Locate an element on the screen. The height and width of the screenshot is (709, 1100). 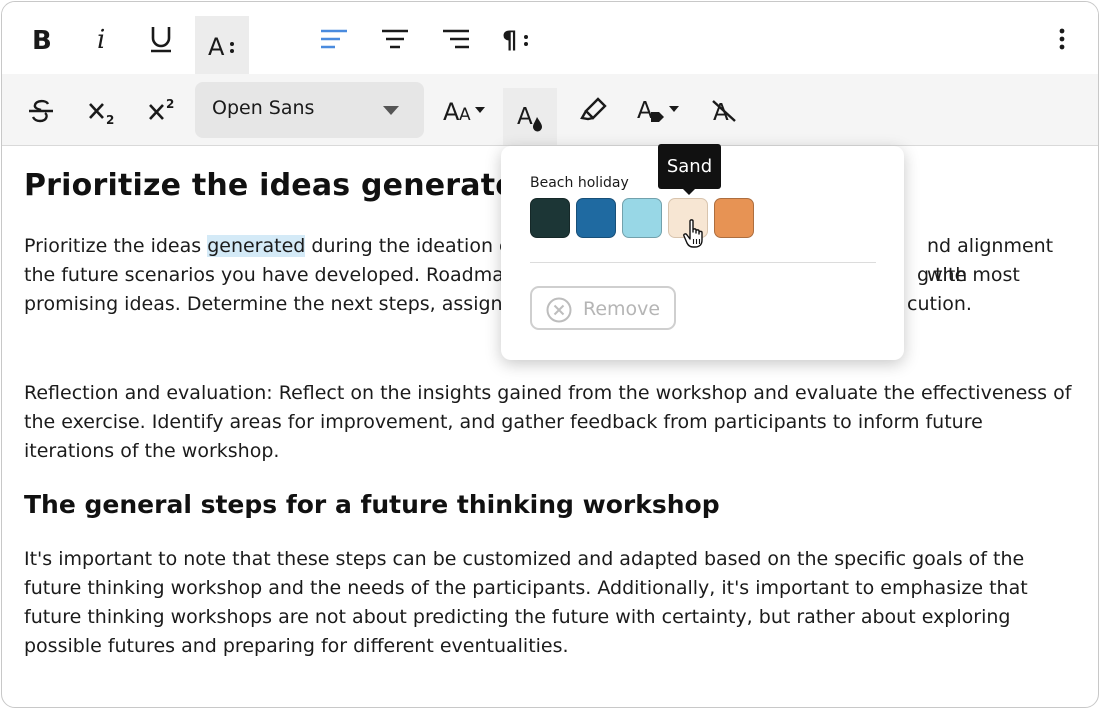
subscript-icon: 2 is located at coordinates (101, 114).